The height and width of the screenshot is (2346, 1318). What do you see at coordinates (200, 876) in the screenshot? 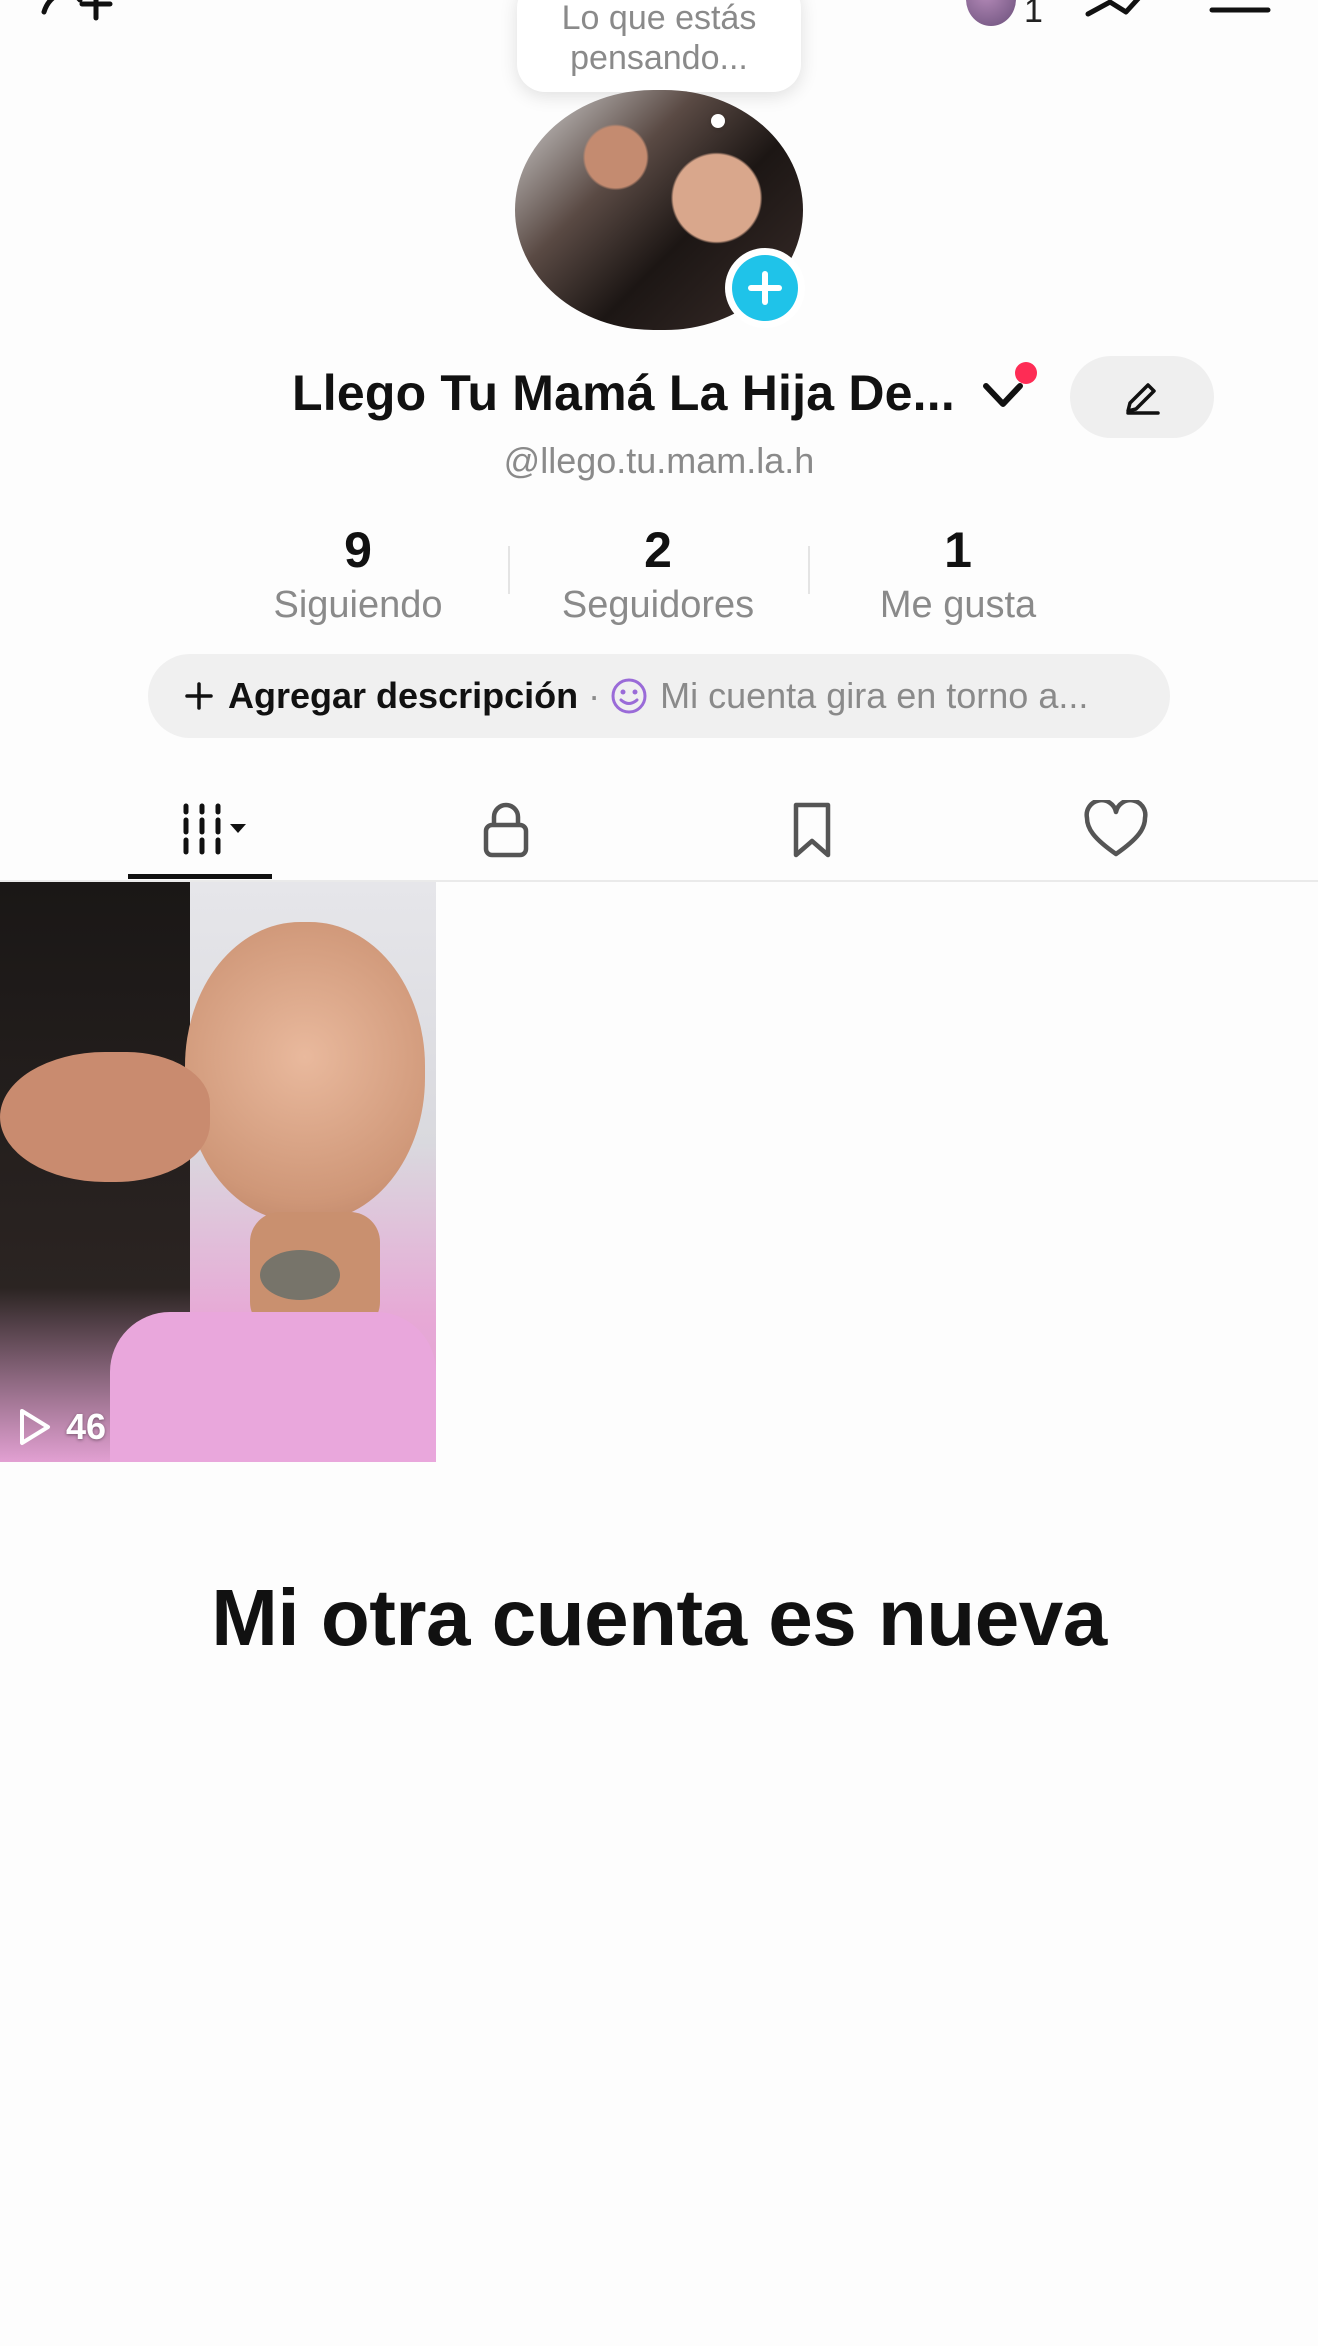
I see `active-tab-indicator` at bounding box center [200, 876].